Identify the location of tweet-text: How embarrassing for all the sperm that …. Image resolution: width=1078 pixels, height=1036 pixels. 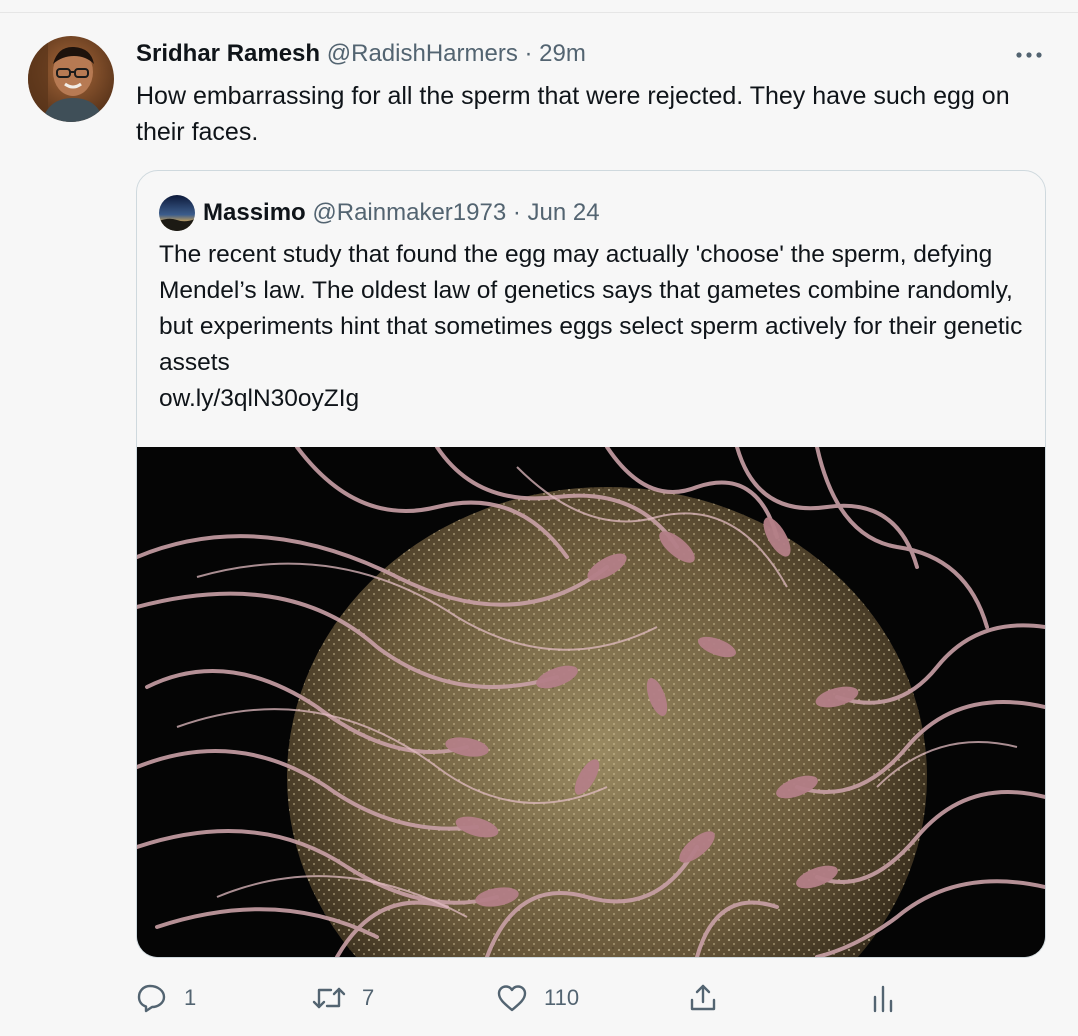
(573, 114).